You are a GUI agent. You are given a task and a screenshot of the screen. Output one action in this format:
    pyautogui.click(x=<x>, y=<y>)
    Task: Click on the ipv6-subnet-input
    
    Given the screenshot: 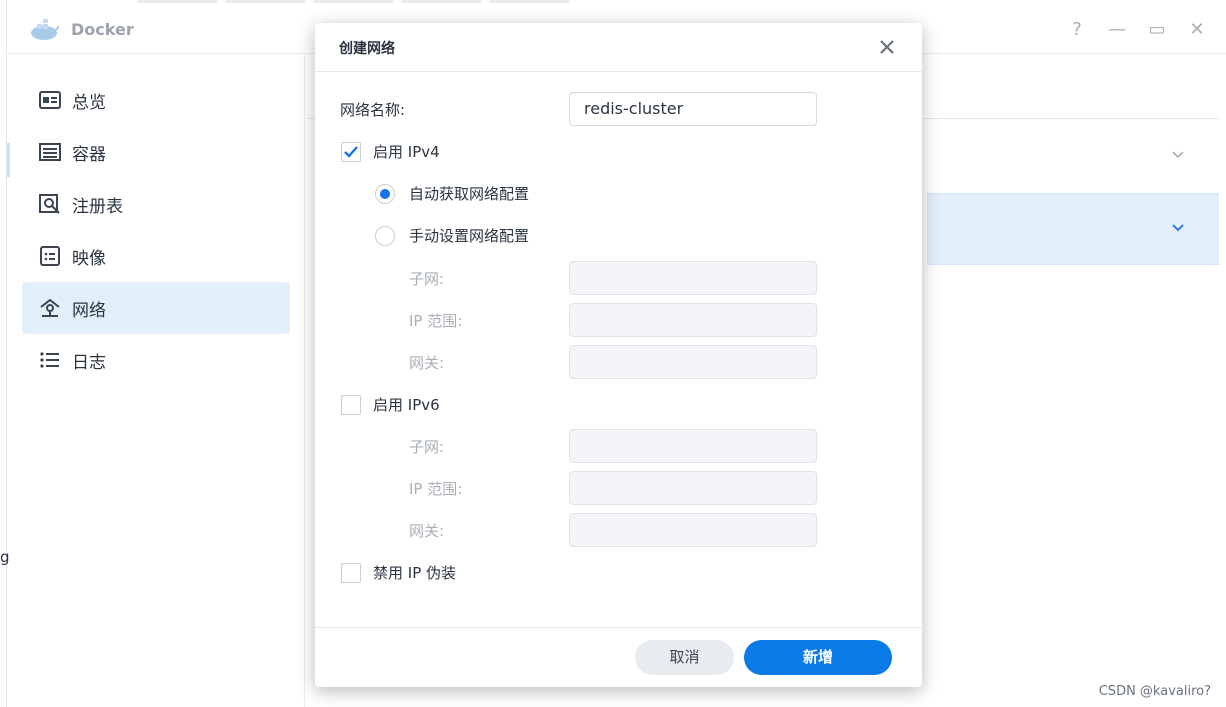 What is the action you would take?
    pyautogui.click(x=693, y=446)
    